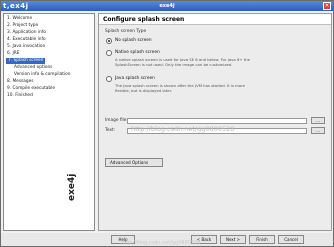  What do you see at coordinates (26, 33) in the screenshot?
I see `sidebar-item-application-info: 3. Application info` at bounding box center [26, 33].